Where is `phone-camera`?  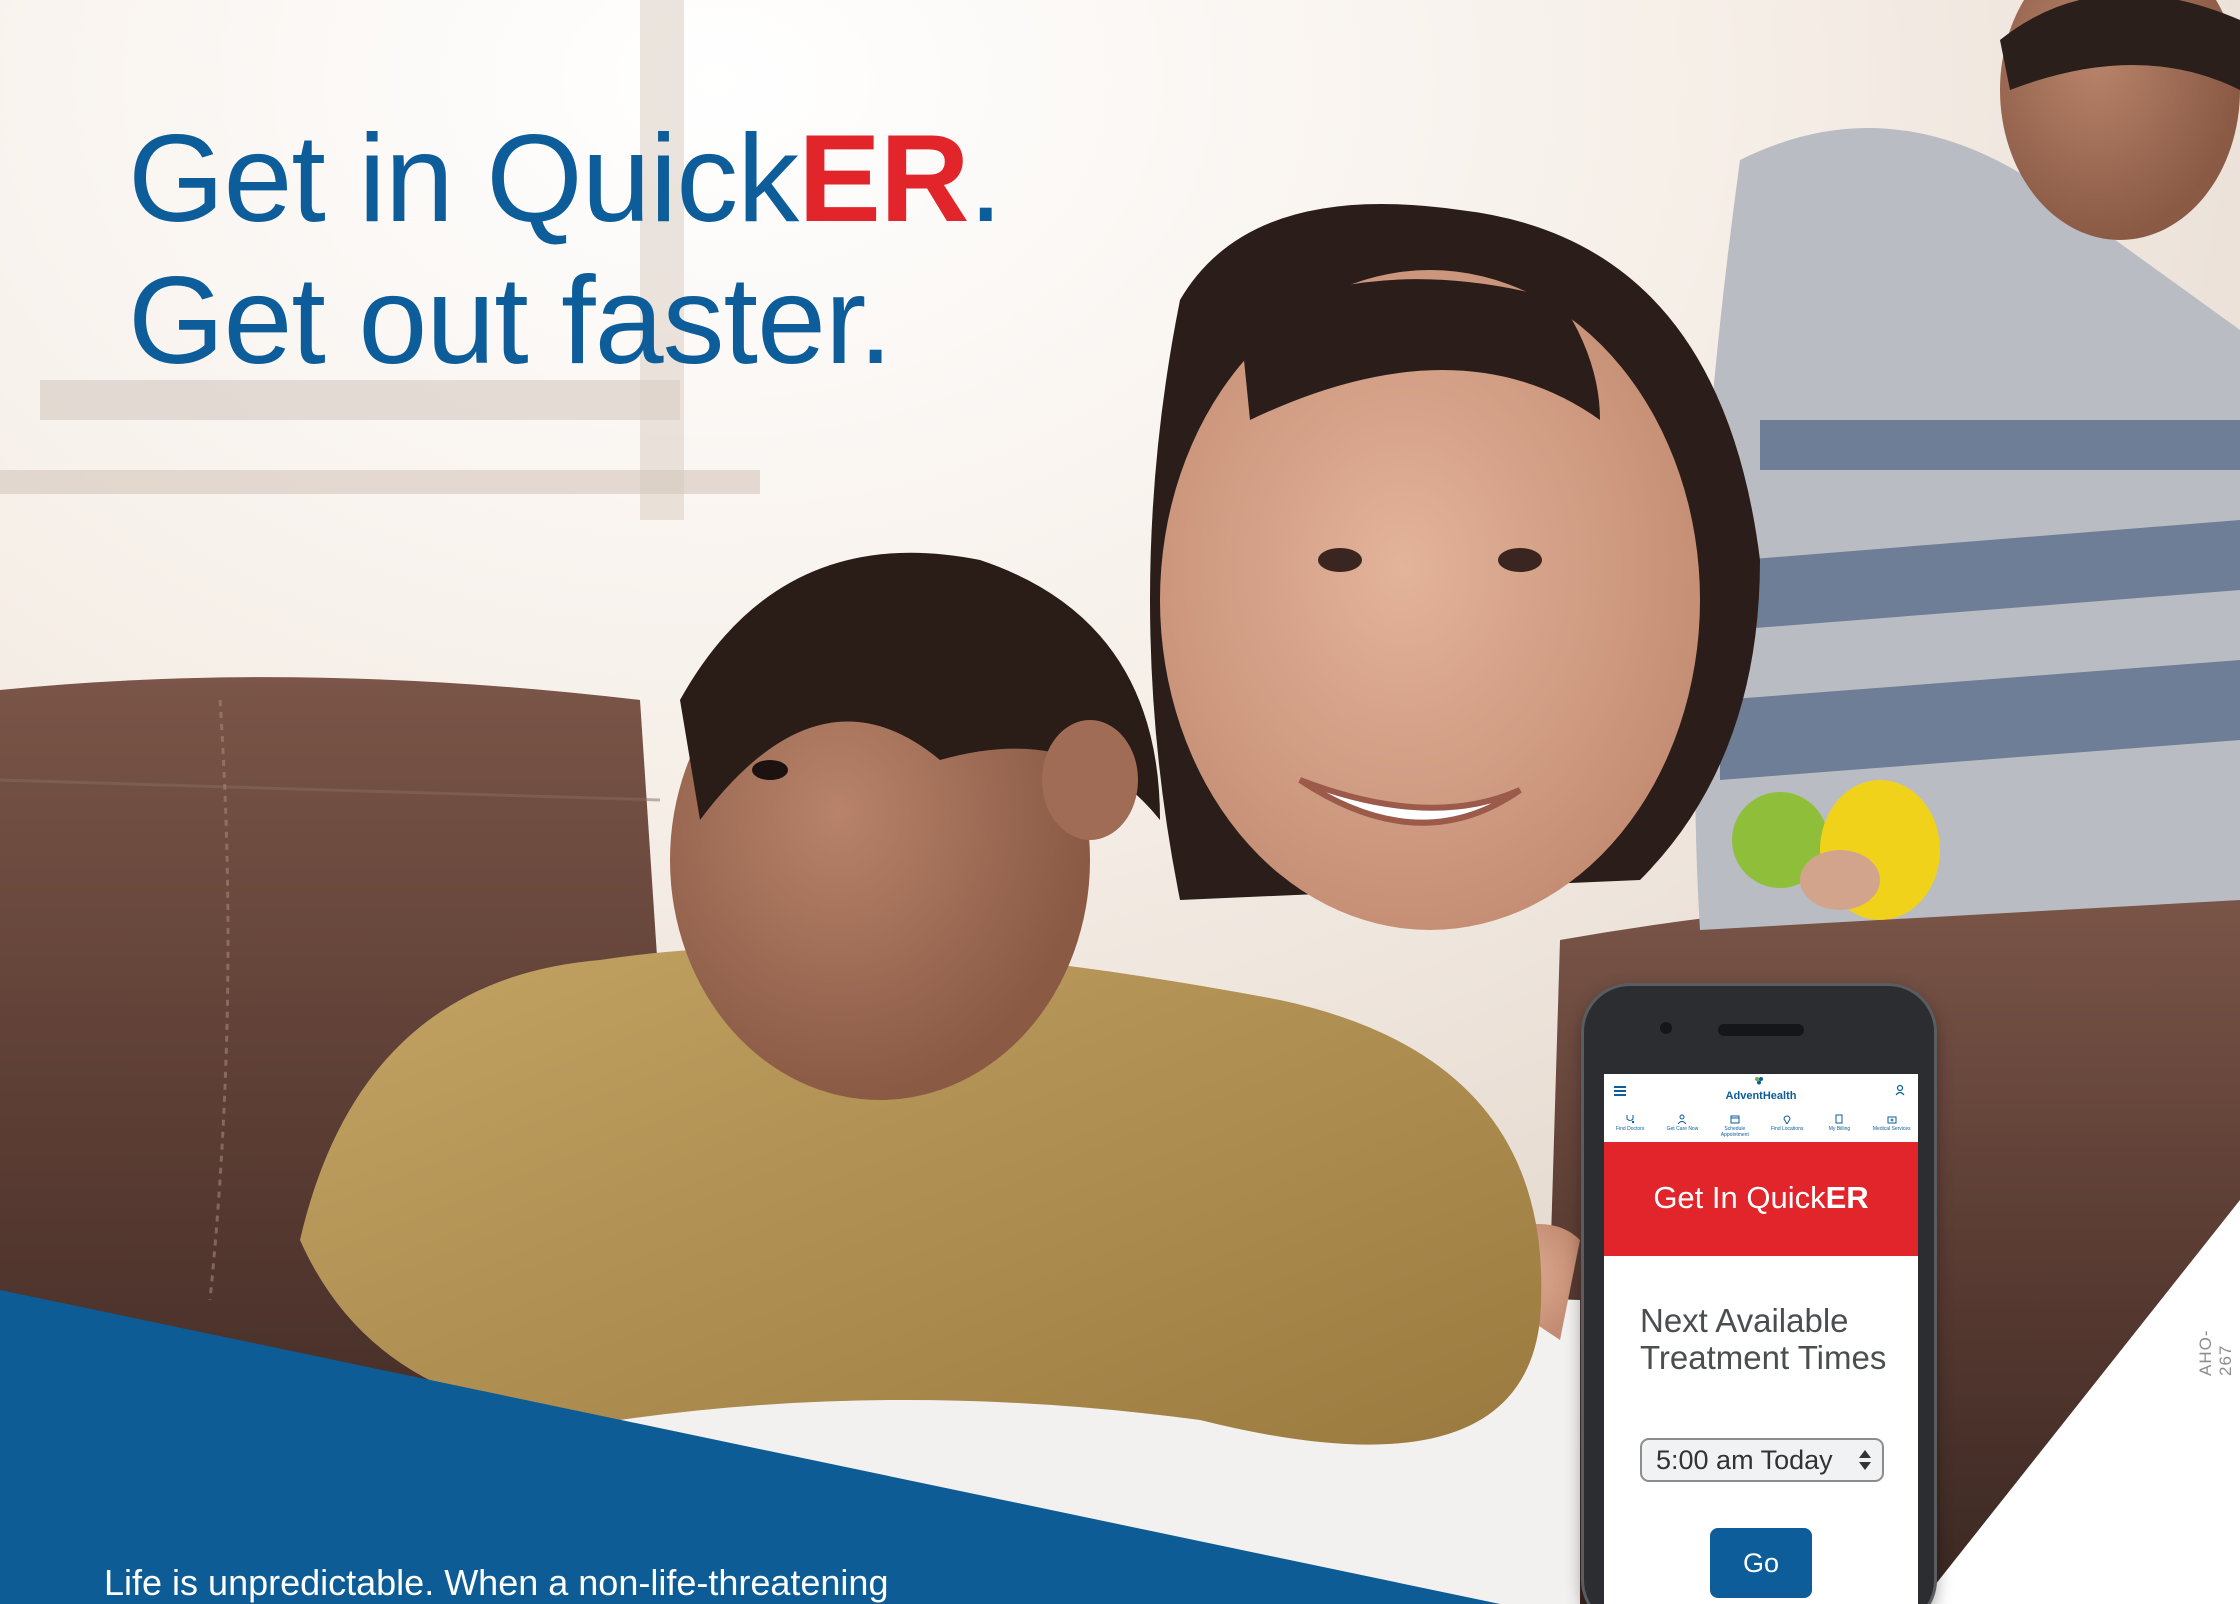 phone-camera is located at coordinates (1666, 1028).